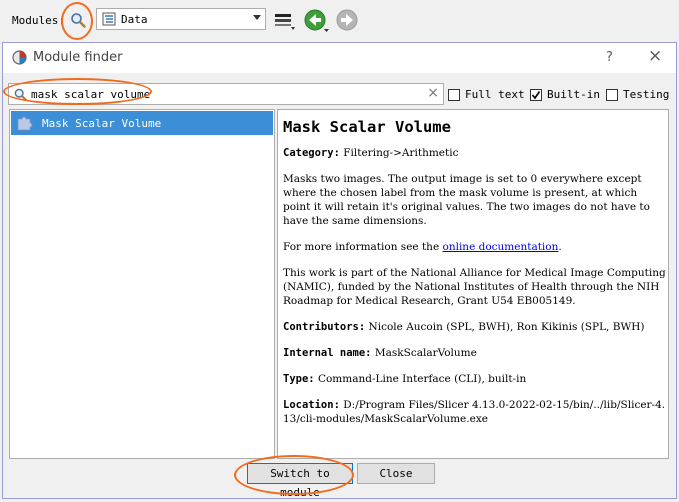  I want to click on type-value: Command-Line Interface (CLI), built-in, so click(422, 379).